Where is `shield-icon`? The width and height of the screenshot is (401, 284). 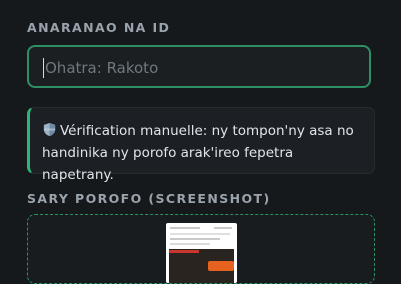 shield-icon is located at coordinates (49, 129).